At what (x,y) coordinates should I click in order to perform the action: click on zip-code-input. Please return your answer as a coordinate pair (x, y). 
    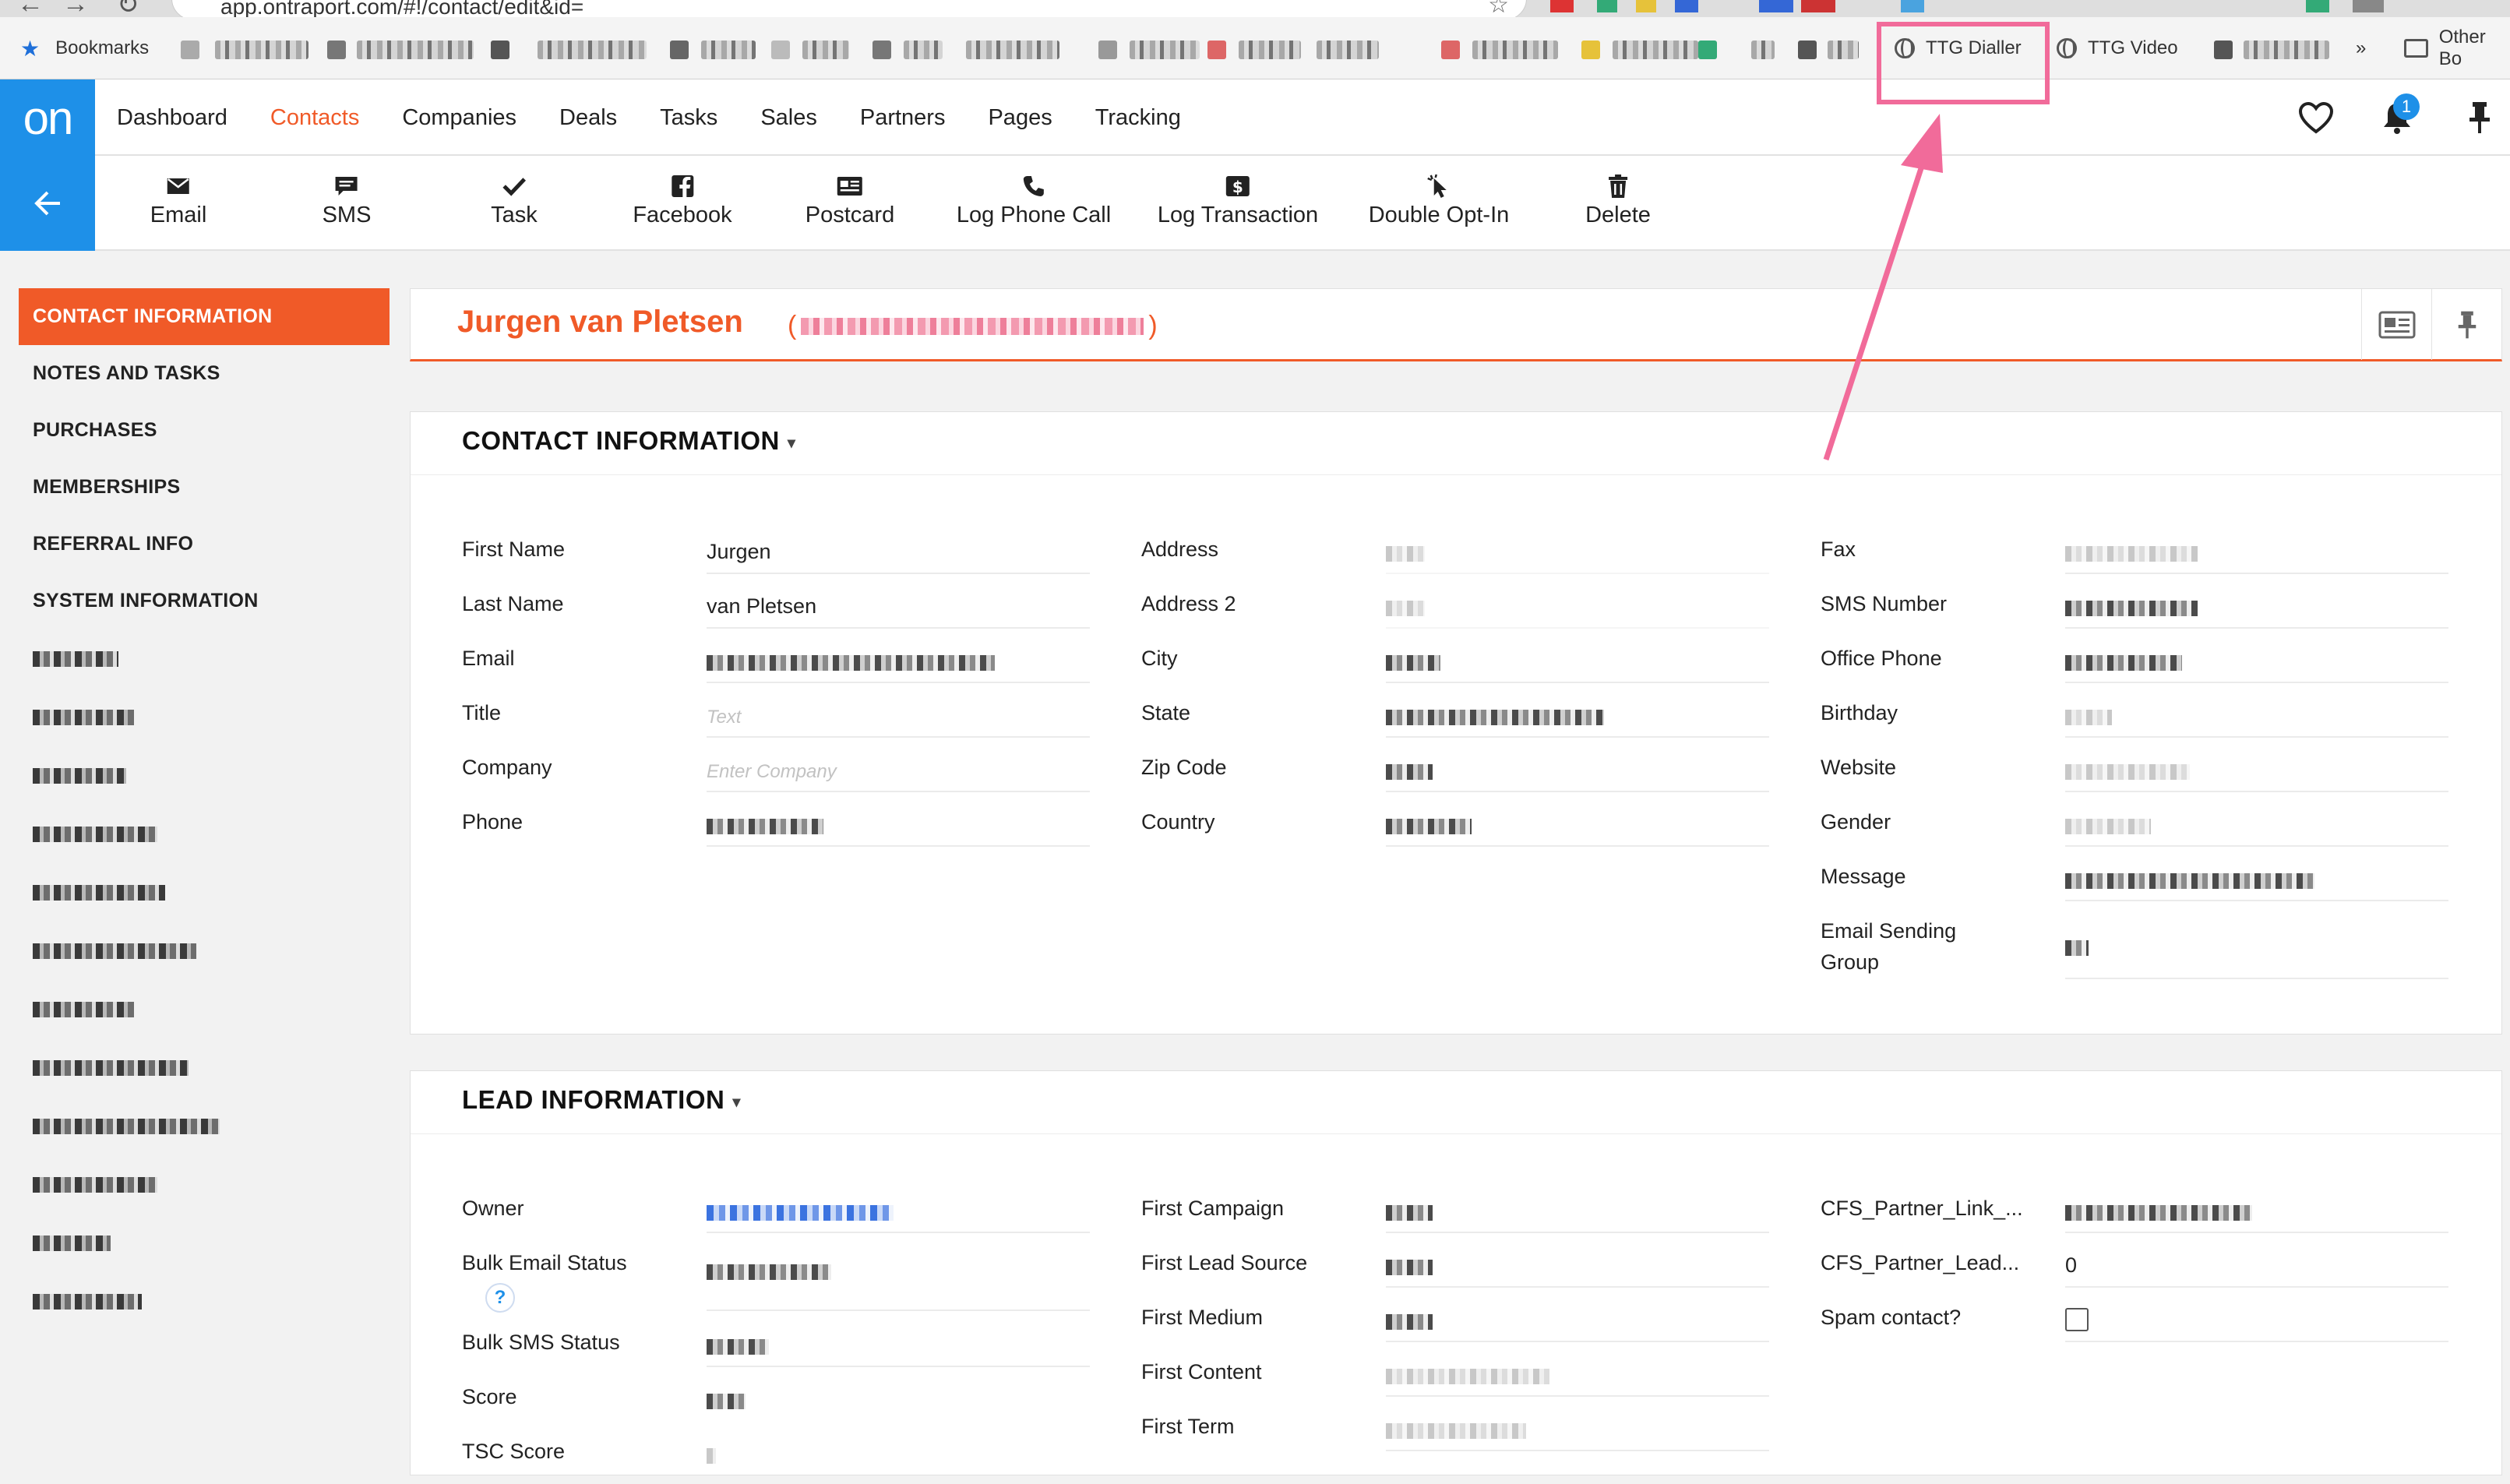
    Looking at the image, I should click on (1578, 772).